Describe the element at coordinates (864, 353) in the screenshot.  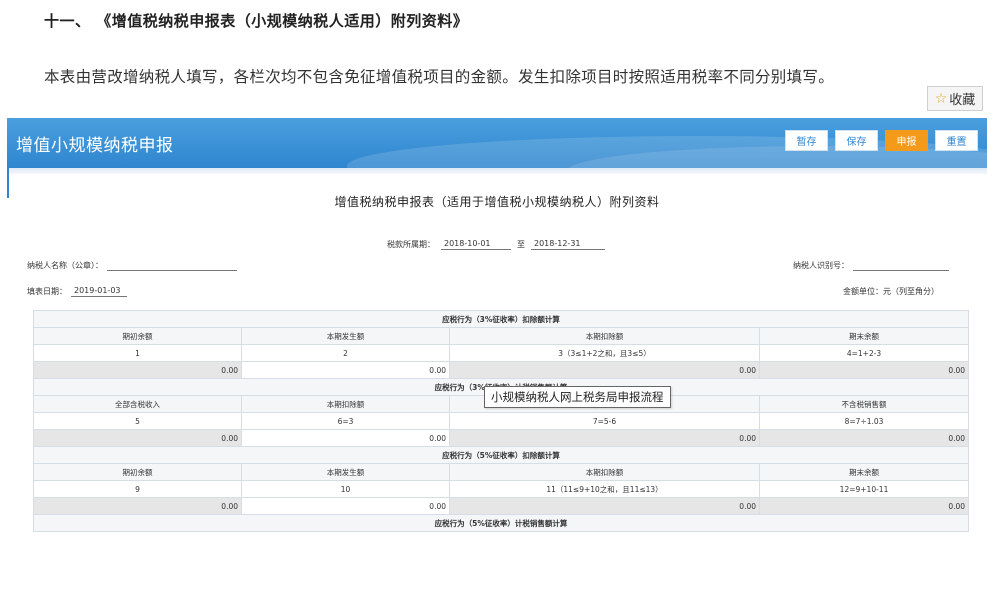
I see `column-number: 4=1+2-3` at that location.